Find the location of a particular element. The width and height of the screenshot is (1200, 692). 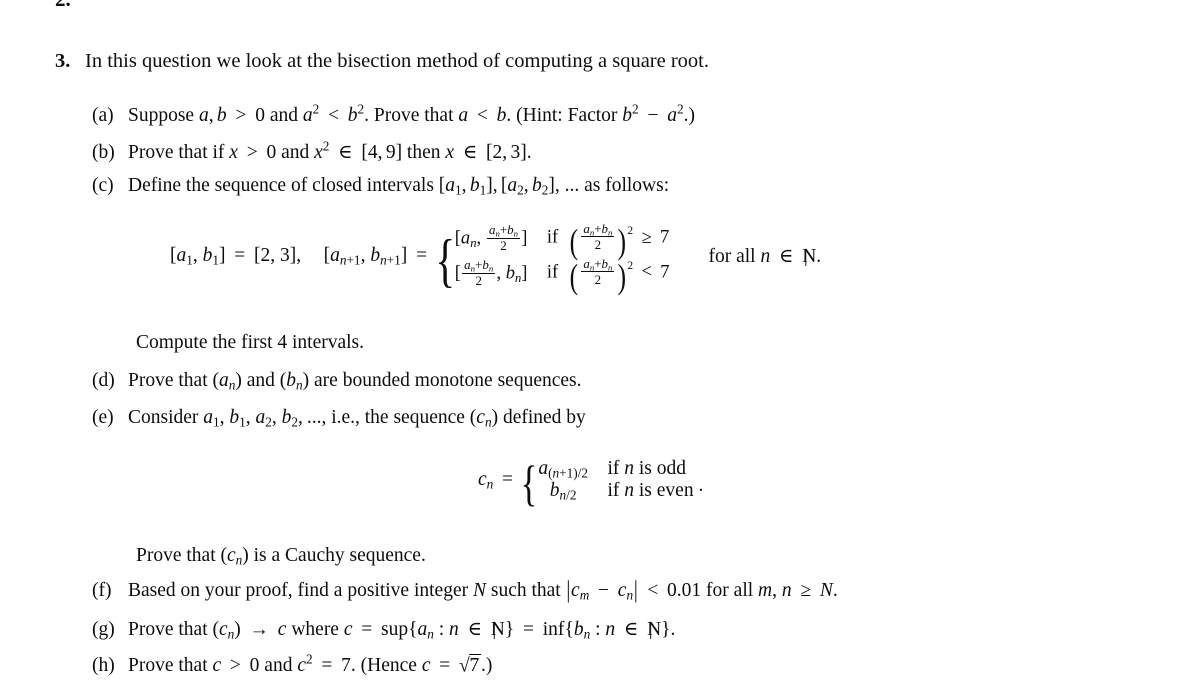

item-b-tag: (b) is located at coordinates (103, 152).